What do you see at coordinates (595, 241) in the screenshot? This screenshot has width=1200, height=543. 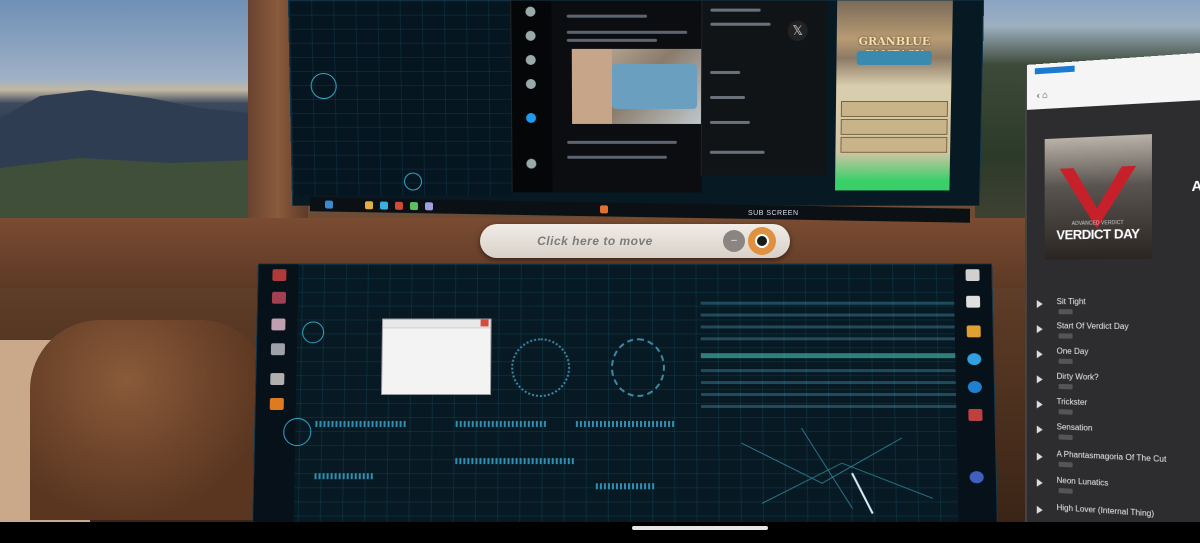 I see `move-handle-label: Click here to move` at bounding box center [595, 241].